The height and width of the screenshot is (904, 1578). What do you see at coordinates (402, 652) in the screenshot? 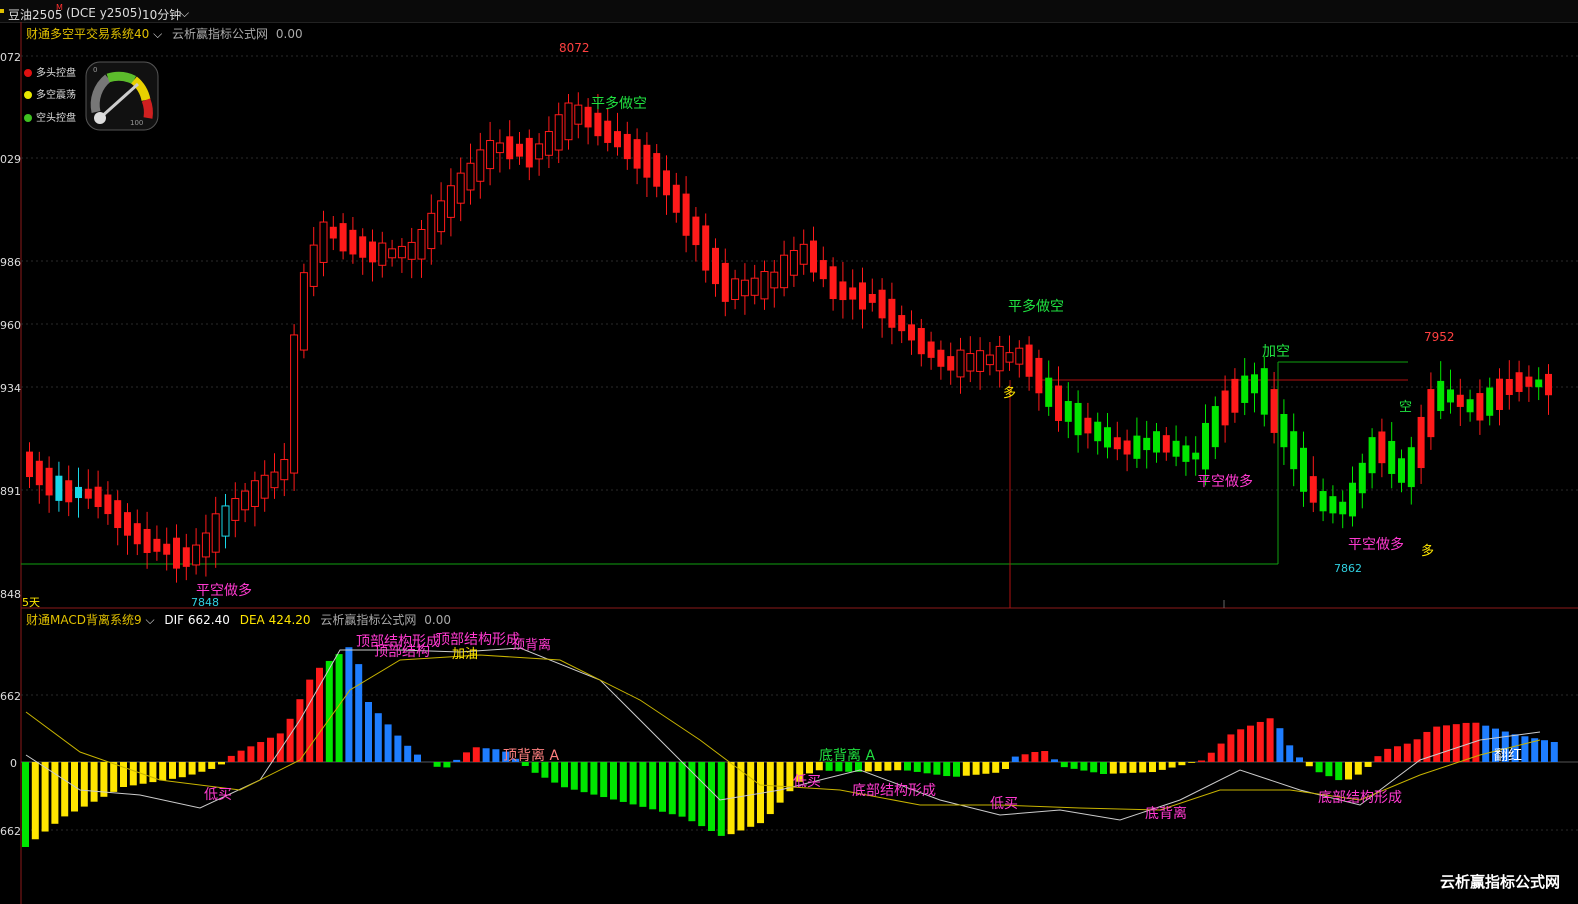
I see `macd-signal: 顶部结构` at bounding box center [402, 652].